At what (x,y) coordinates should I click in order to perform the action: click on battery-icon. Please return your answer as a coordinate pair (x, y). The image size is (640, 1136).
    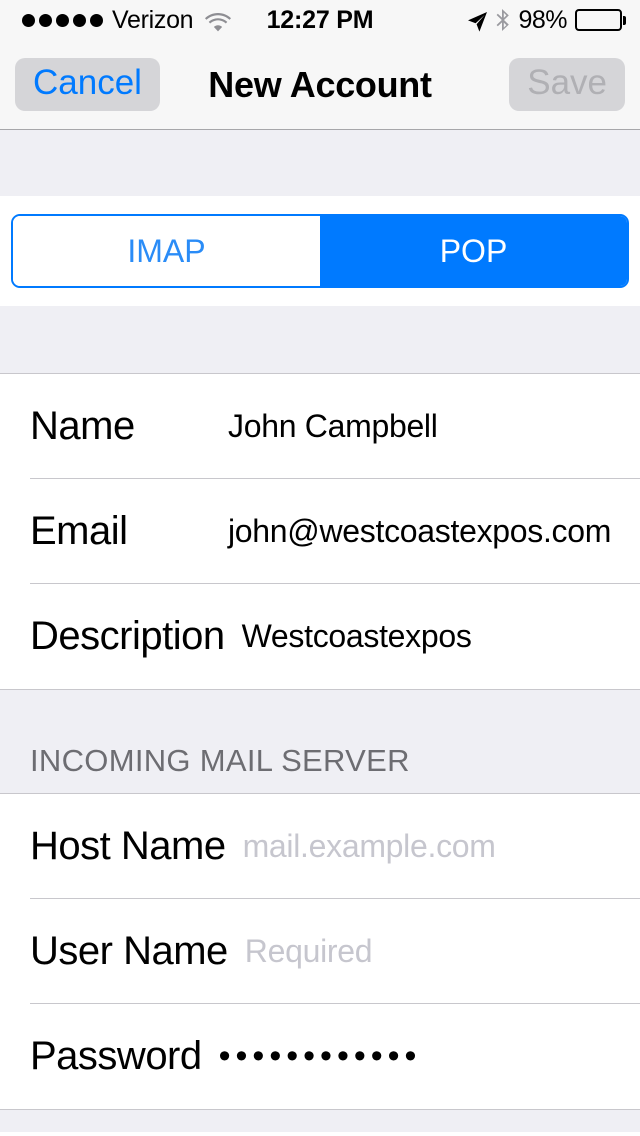
    Looking at the image, I should click on (600, 20).